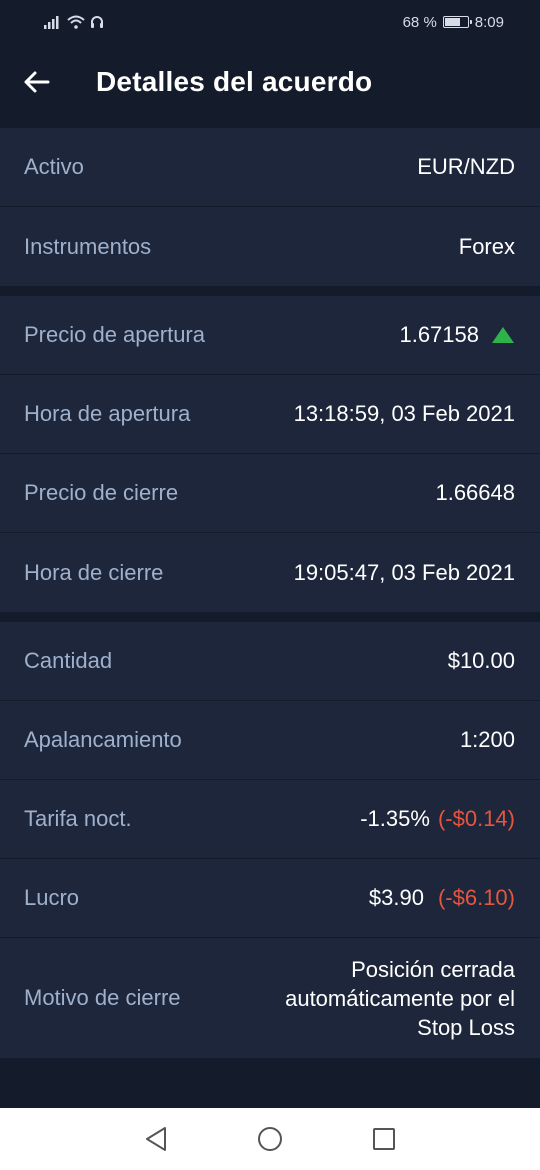 The width and height of the screenshot is (540, 1170). What do you see at coordinates (466, 166) in the screenshot?
I see `row-value: EUR/NZD` at bounding box center [466, 166].